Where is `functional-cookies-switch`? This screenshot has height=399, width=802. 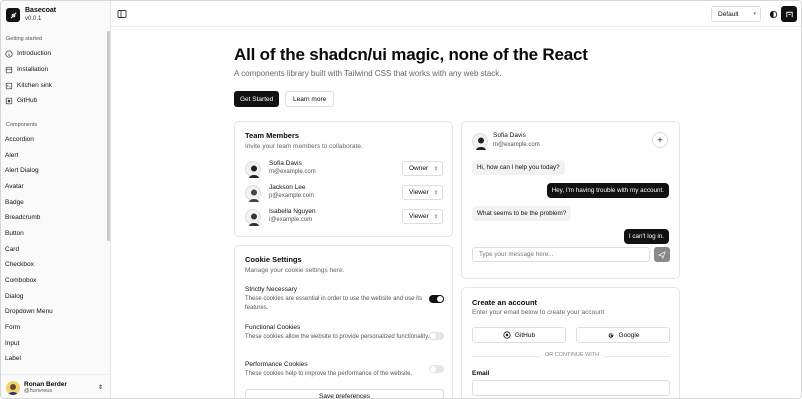
functional-cookies-switch is located at coordinates (436, 336).